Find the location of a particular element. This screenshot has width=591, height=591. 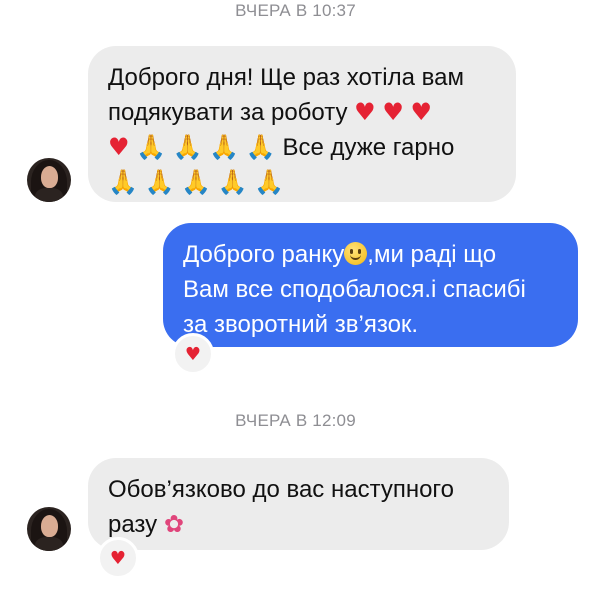

message-line: Вам все сподобалося.і спасибі is located at coordinates (354, 289).